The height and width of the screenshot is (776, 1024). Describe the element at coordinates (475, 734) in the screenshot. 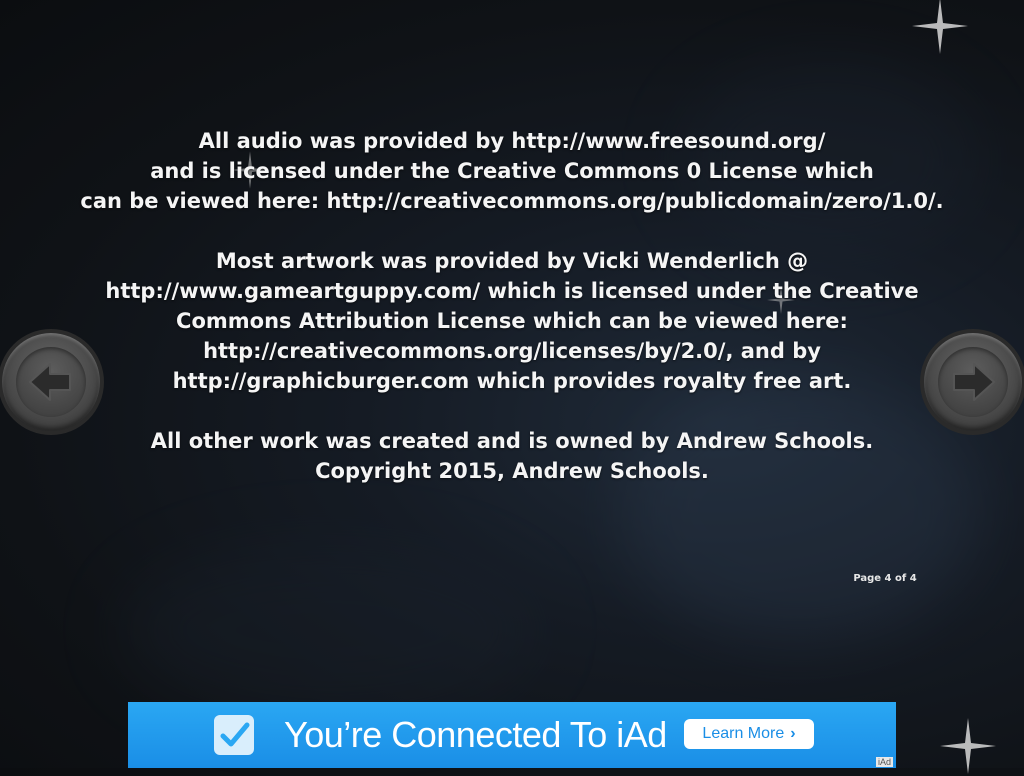

I see `ad-headline: You’re Connected To iAd` at that location.